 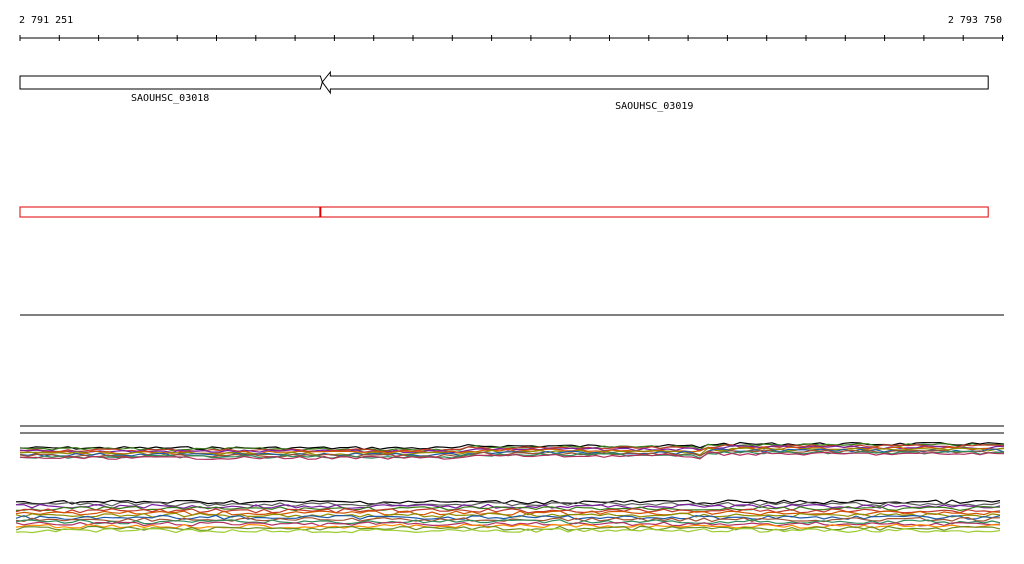 I want to click on gene-label: SAOUHSC_03018, so click(x=170, y=98).